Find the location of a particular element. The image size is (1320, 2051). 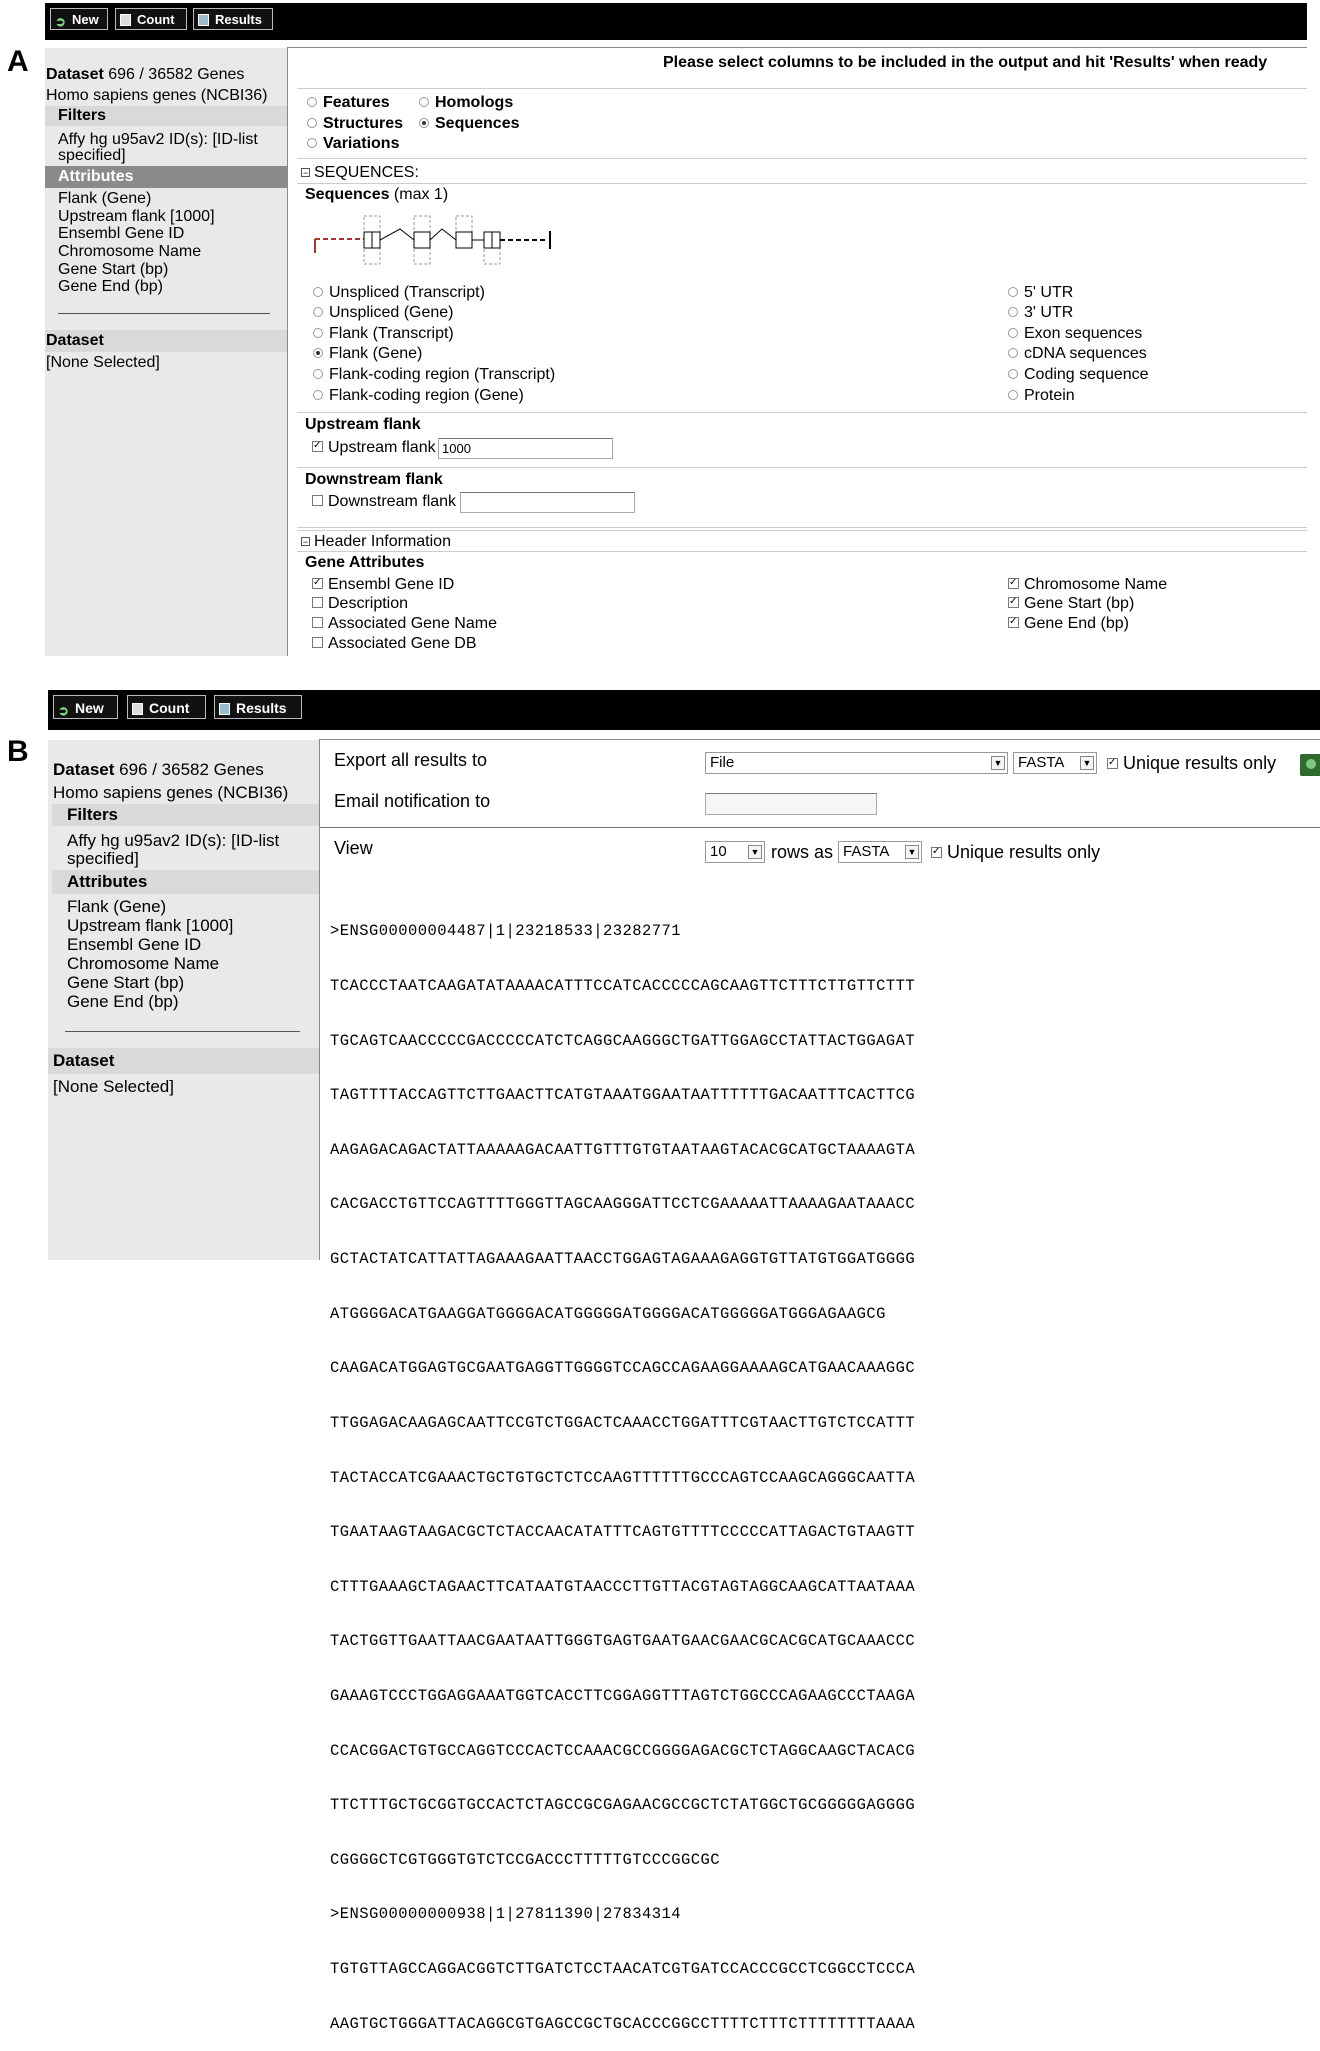

page-structures: Structures is located at coordinates (355, 124).